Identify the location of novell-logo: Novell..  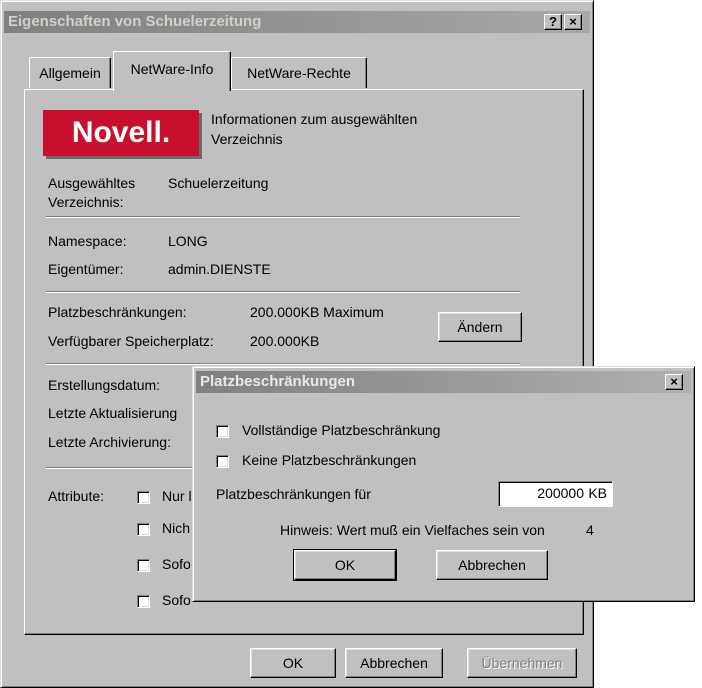
(121, 133).